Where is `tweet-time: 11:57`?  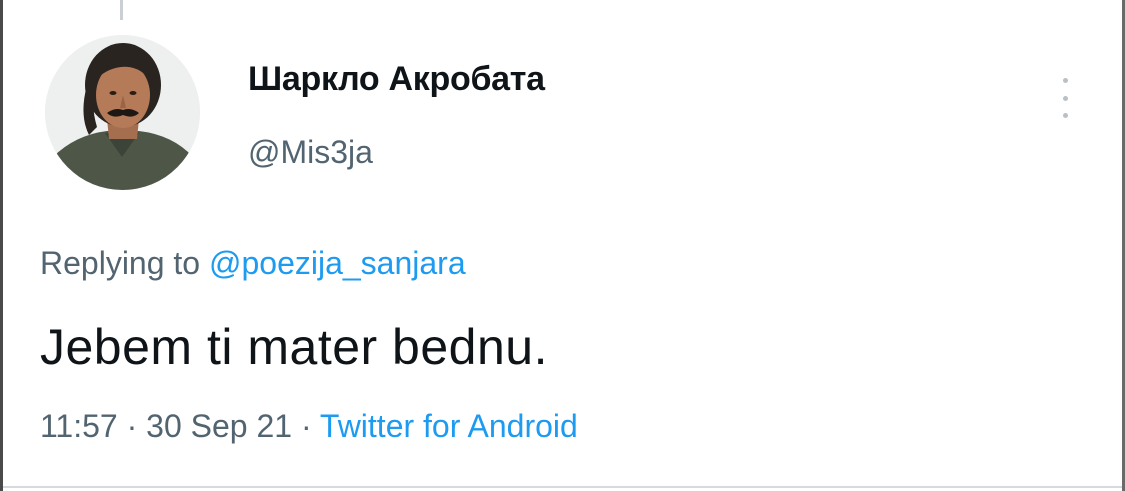
tweet-time: 11:57 is located at coordinates (79, 426).